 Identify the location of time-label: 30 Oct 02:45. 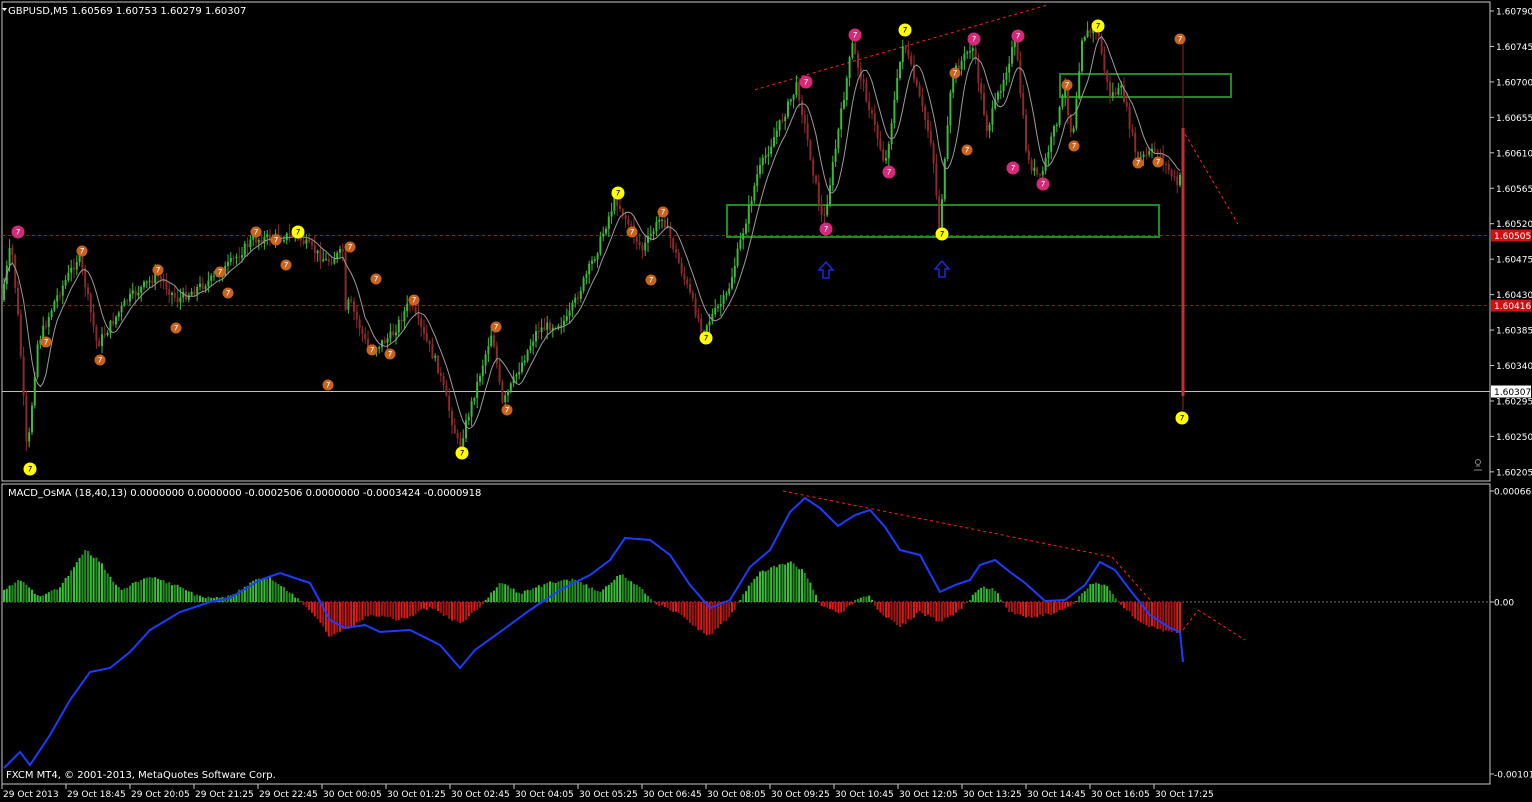
(480, 795).